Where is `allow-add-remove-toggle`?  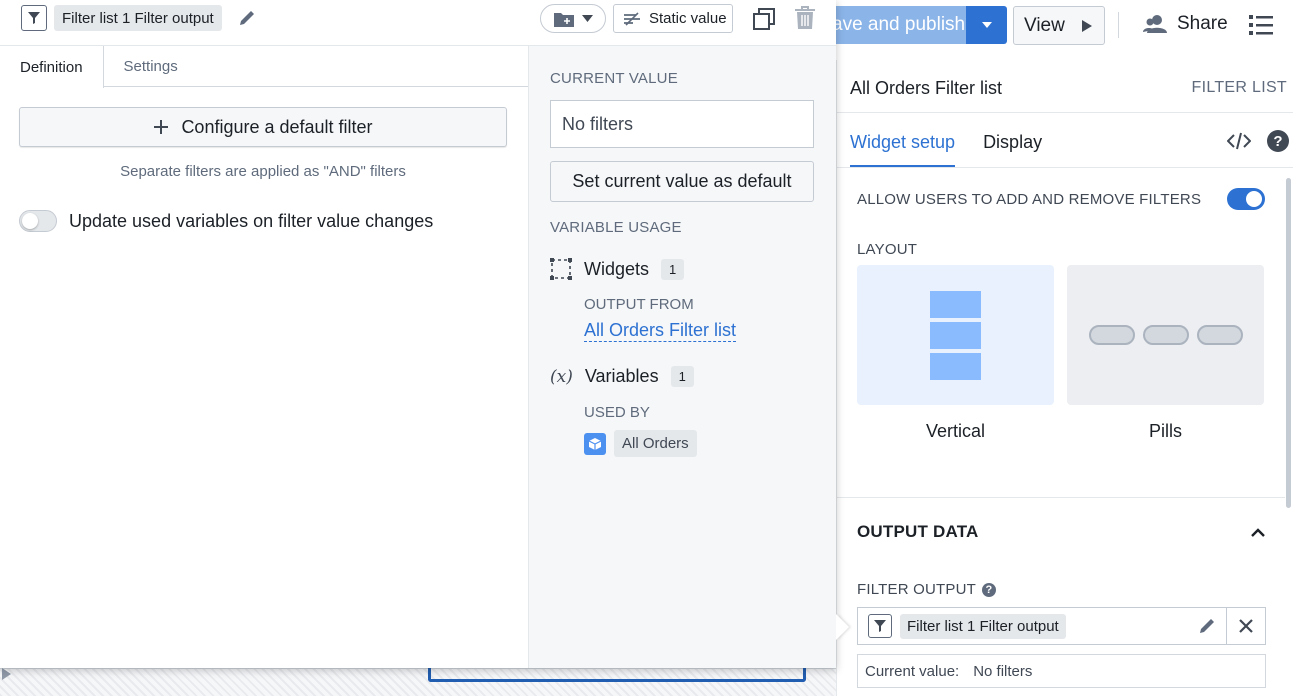
allow-add-remove-toggle is located at coordinates (1246, 199).